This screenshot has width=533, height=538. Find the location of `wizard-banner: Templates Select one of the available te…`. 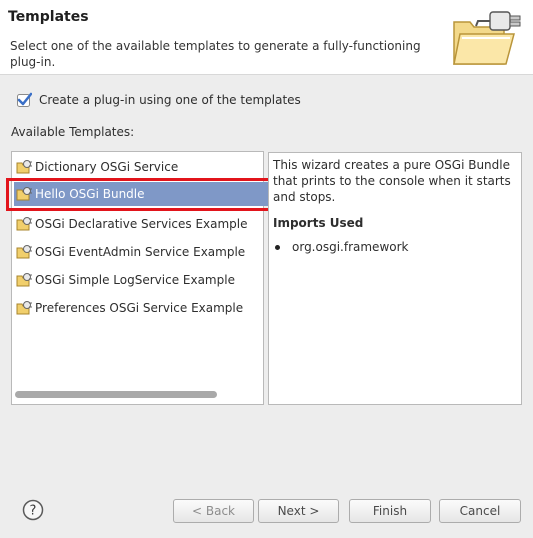

wizard-banner: Templates Select one of the available te… is located at coordinates (266, 37).